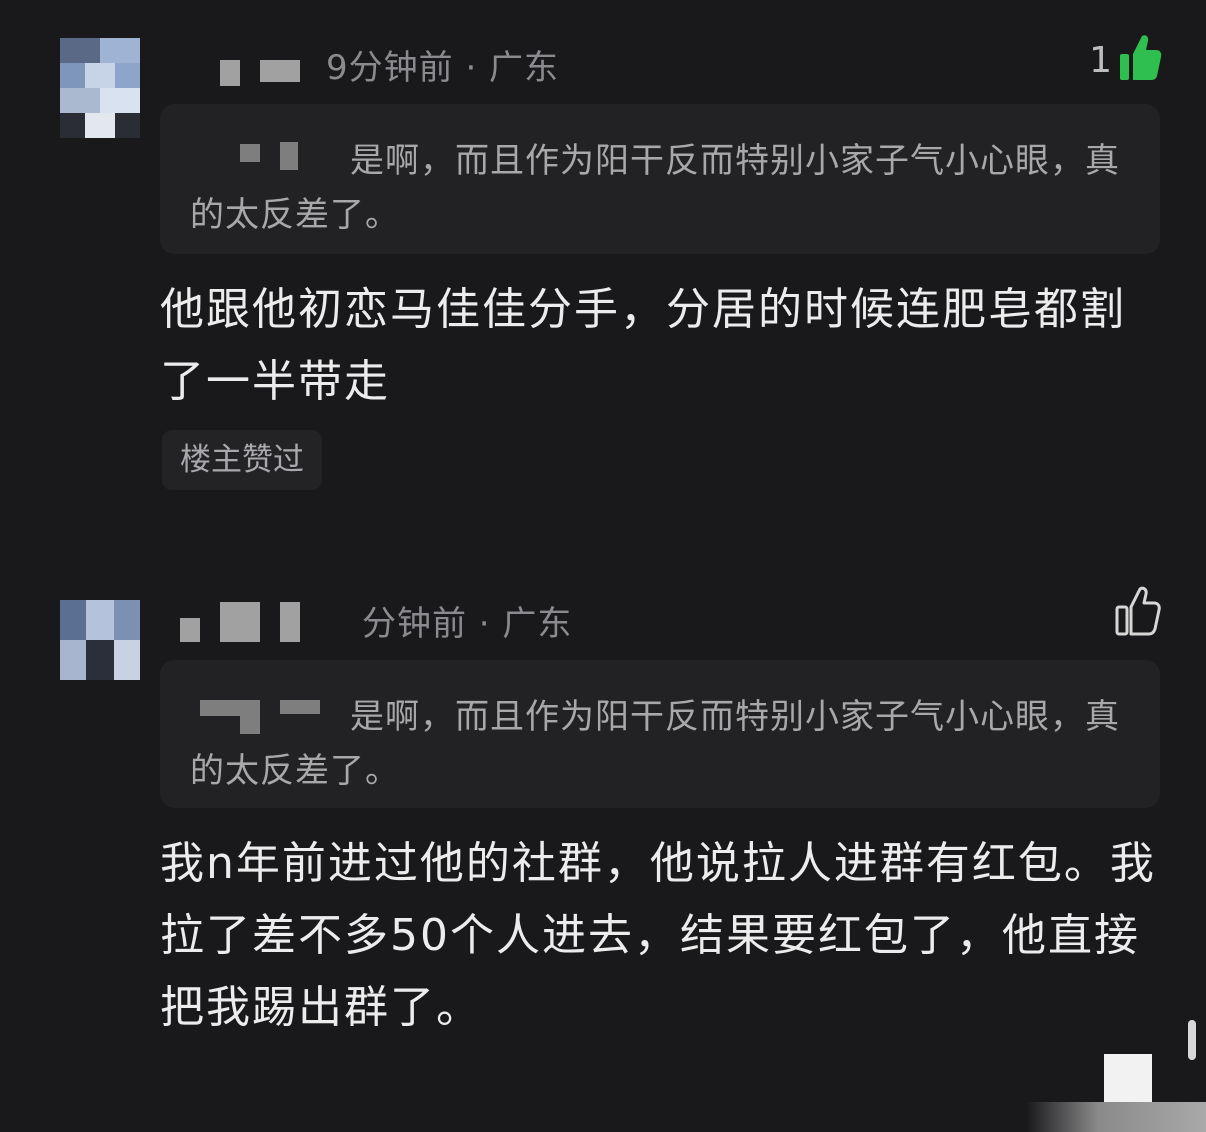 The image size is (1206, 1132). What do you see at coordinates (1116, 1117) in the screenshot?
I see `corner-watermark` at bounding box center [1116, 1117].